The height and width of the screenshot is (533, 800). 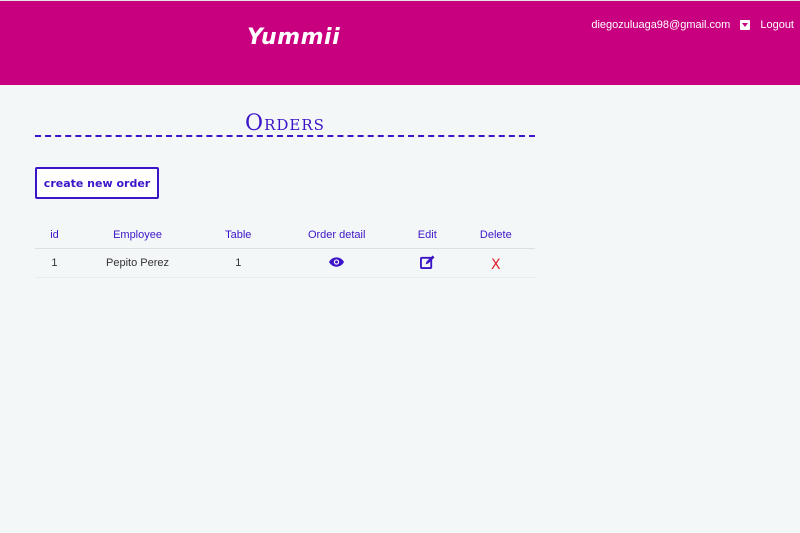 I want to click on page-title: Orders, so click(x=285, y=123).